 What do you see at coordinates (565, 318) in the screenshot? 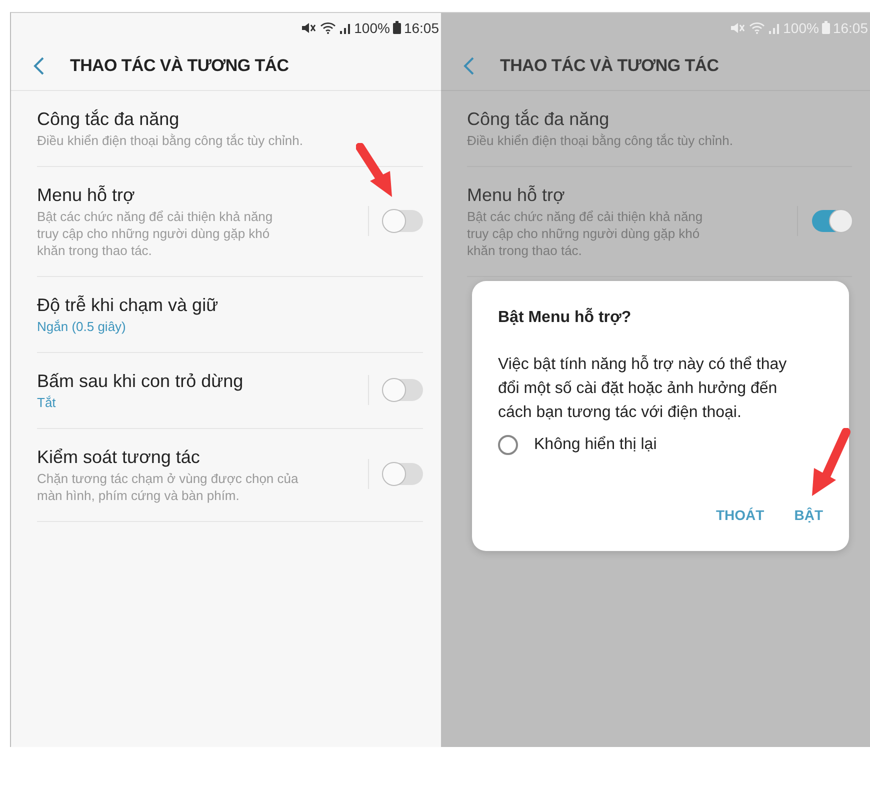
I see `dialog-title: Bật Menu hỗ trợ?` at bounding box center [565, 318].